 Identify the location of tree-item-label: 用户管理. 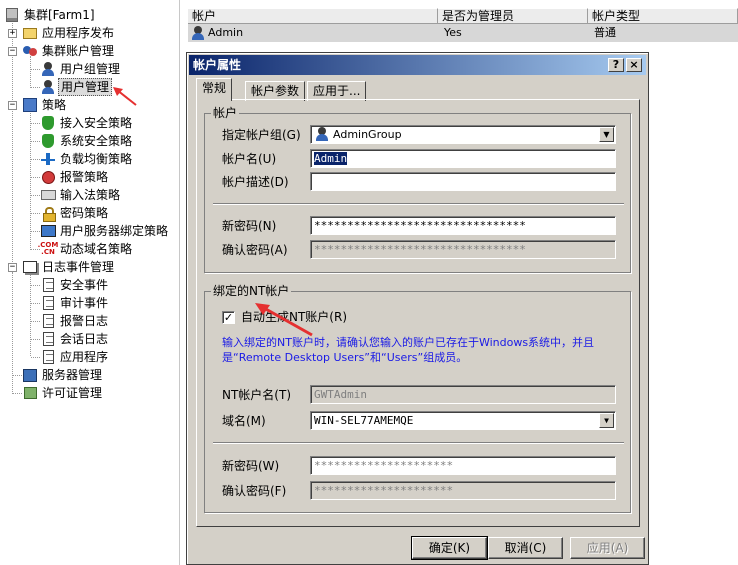
(85, 87).